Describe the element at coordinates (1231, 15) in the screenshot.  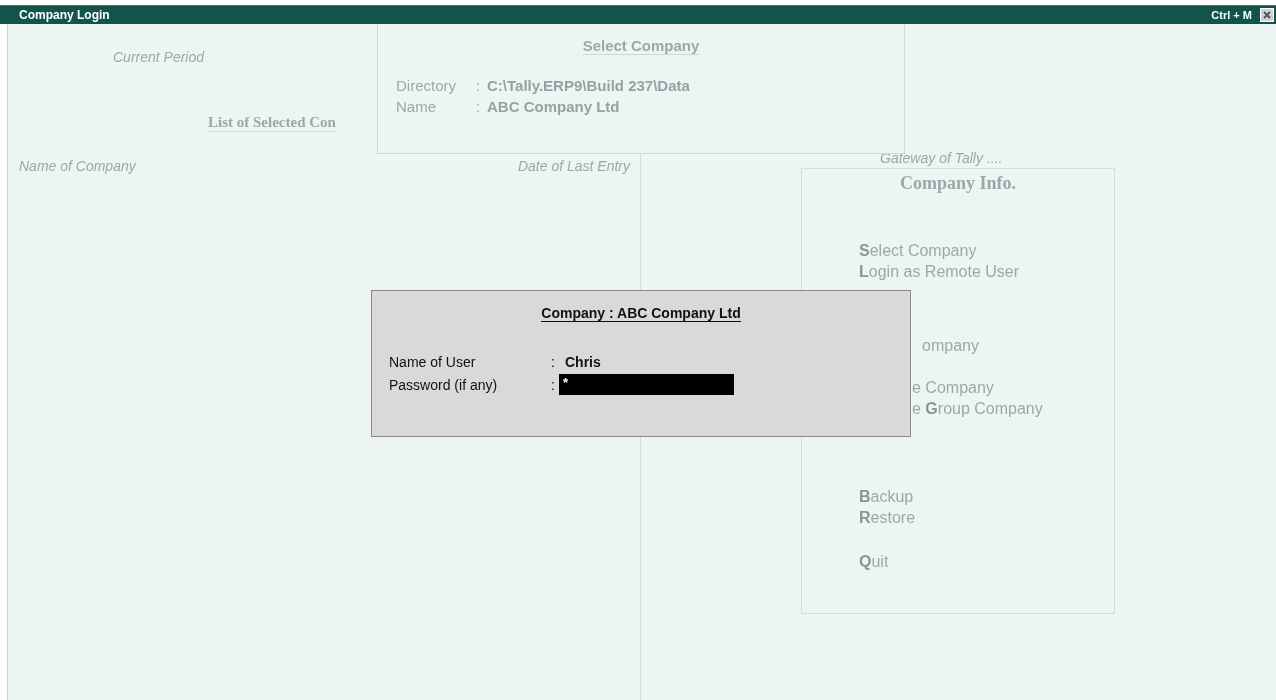
I see `shortcut-label: Ctrl + M` at that location.